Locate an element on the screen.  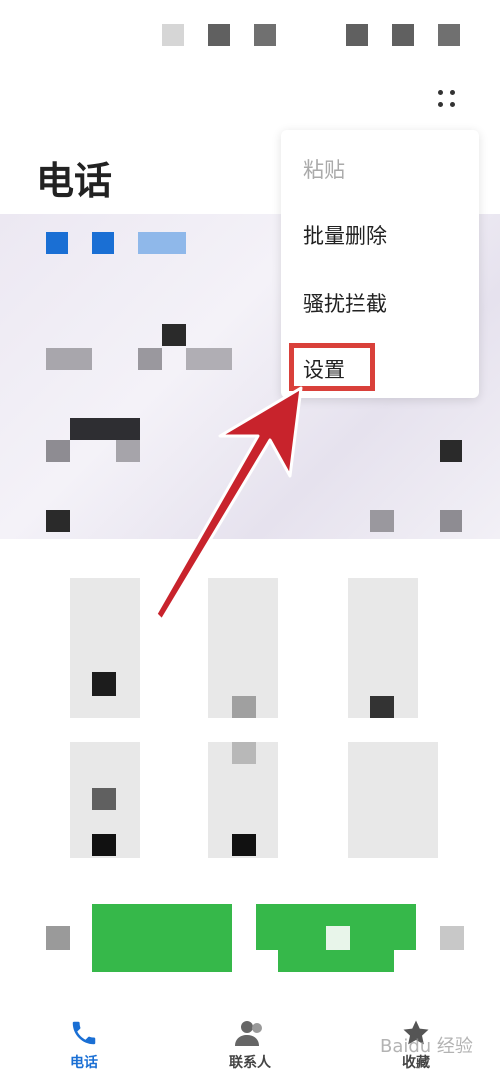
nav-label-phone: 电话 is located at coordinates (84, 1063).